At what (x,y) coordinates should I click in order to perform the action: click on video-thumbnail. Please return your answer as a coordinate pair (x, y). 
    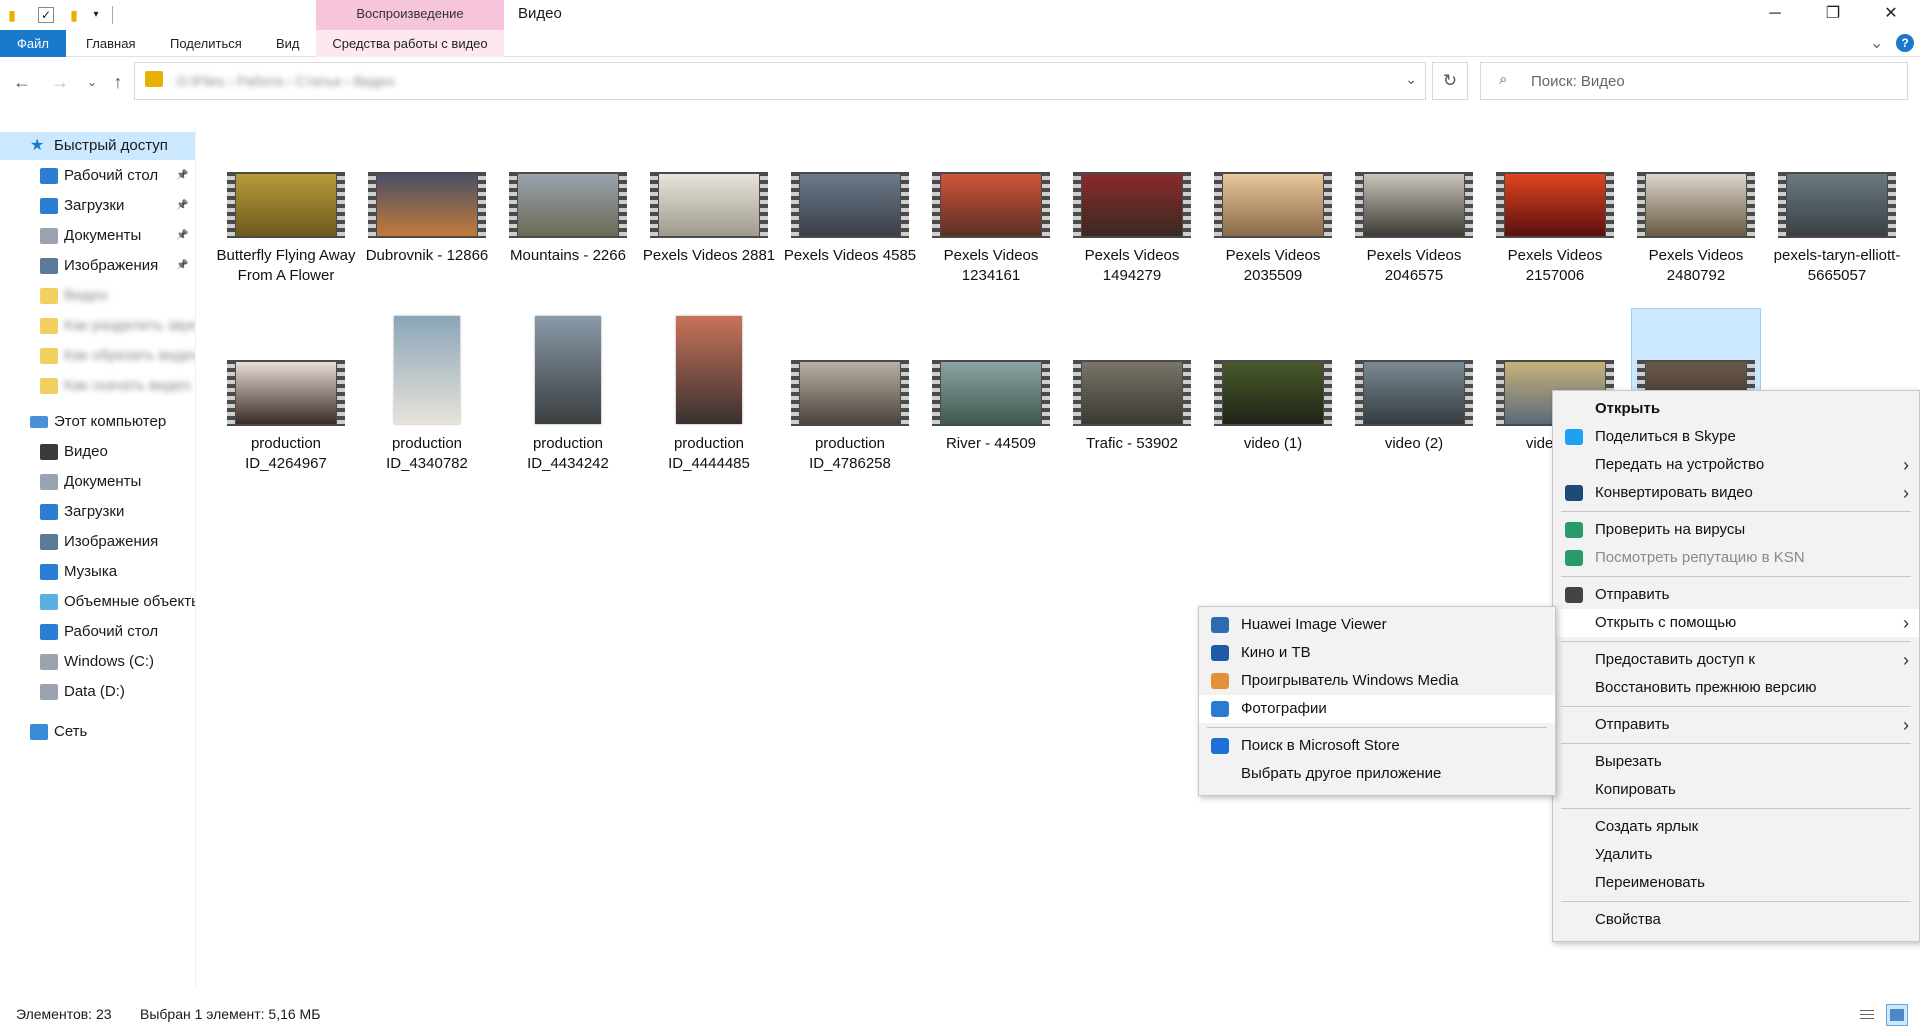
    Looking at the image, I should click on (427, 205).